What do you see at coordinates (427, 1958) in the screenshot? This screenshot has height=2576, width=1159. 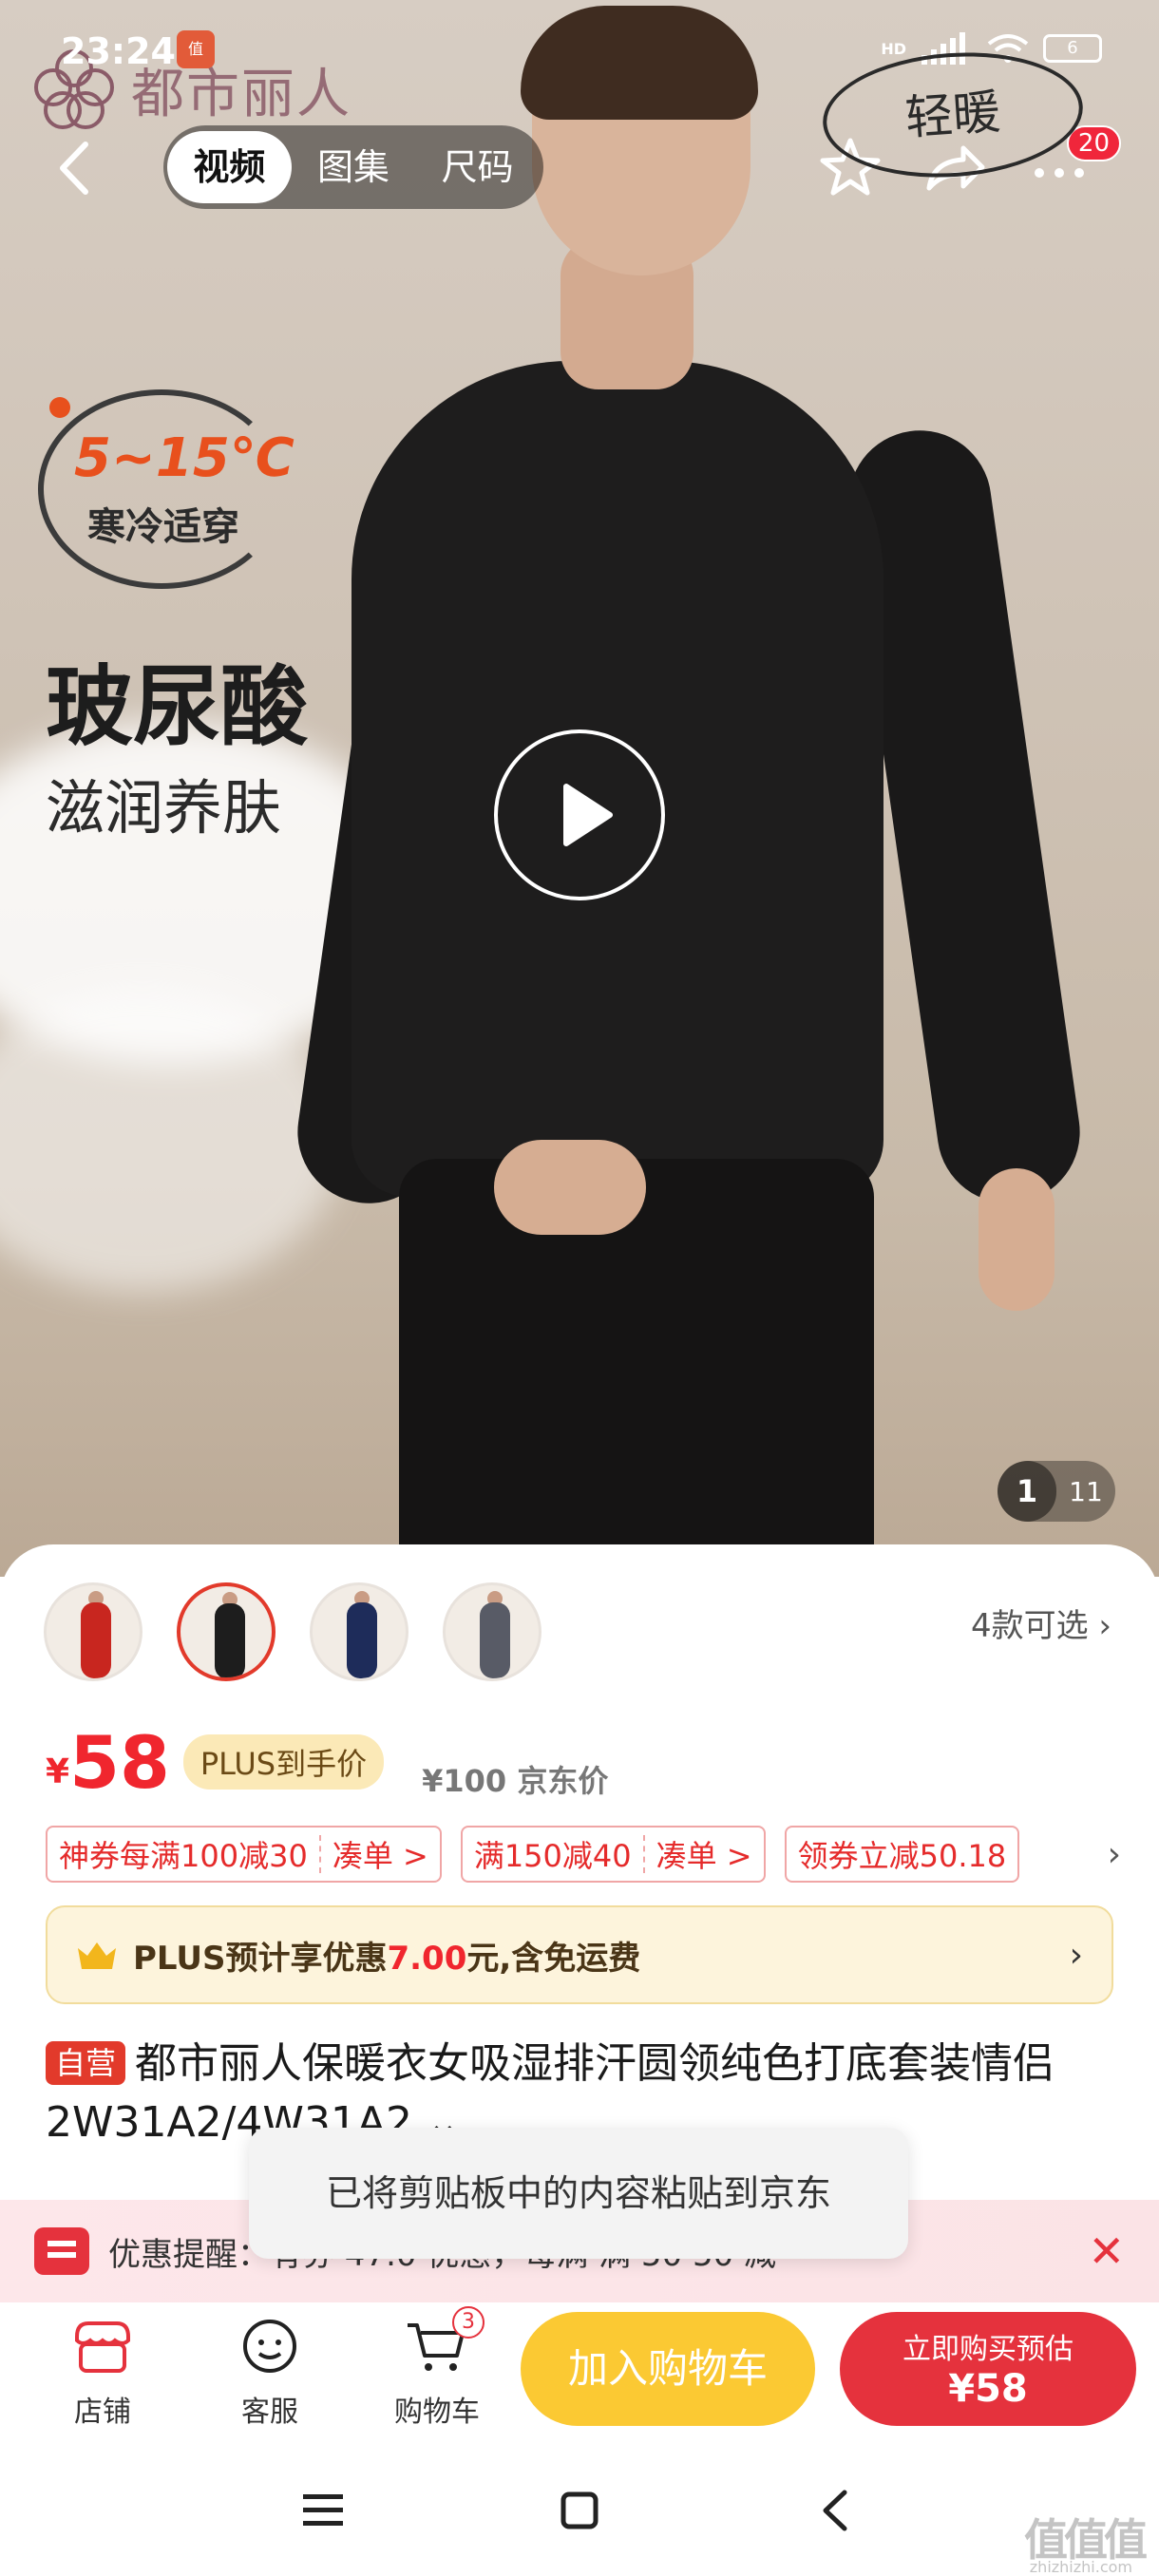 I see `plus-benefit-amount: 7.00` at bounding box center [427, 1958].